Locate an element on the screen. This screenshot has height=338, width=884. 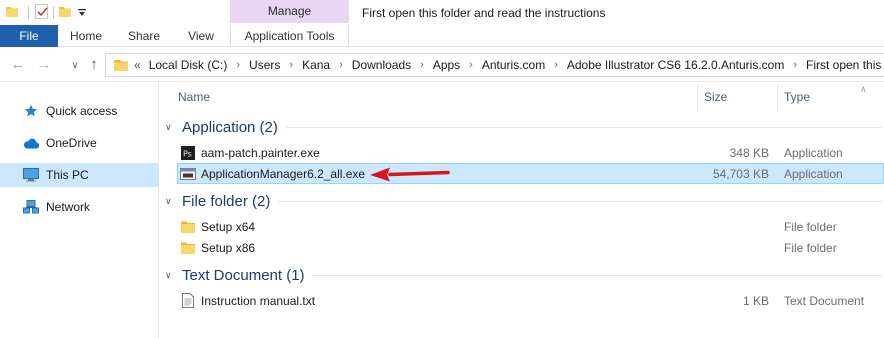
breadcrumb-current-folder: First open this fo is located at coordinates (845, 65).